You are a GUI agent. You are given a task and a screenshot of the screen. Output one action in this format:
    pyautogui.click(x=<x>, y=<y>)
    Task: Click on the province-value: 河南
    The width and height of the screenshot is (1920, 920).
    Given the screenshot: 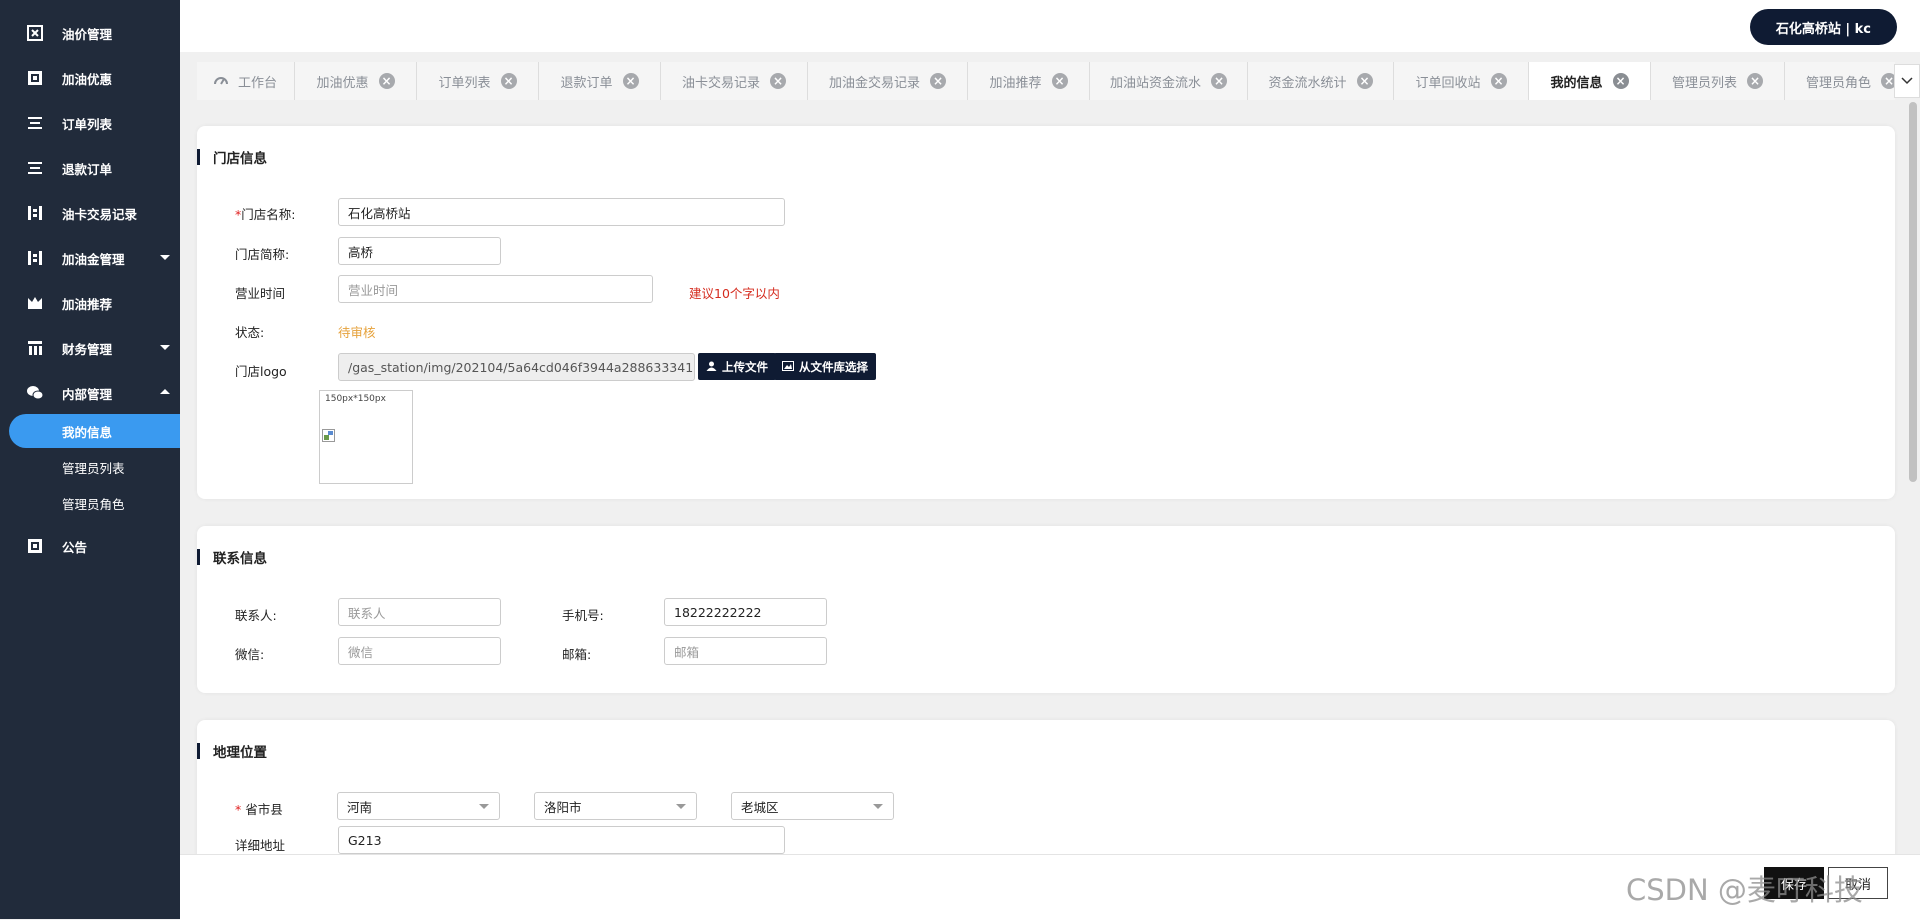 What is the action you would take?
    pyautogui.click(x=360, y=807)
    